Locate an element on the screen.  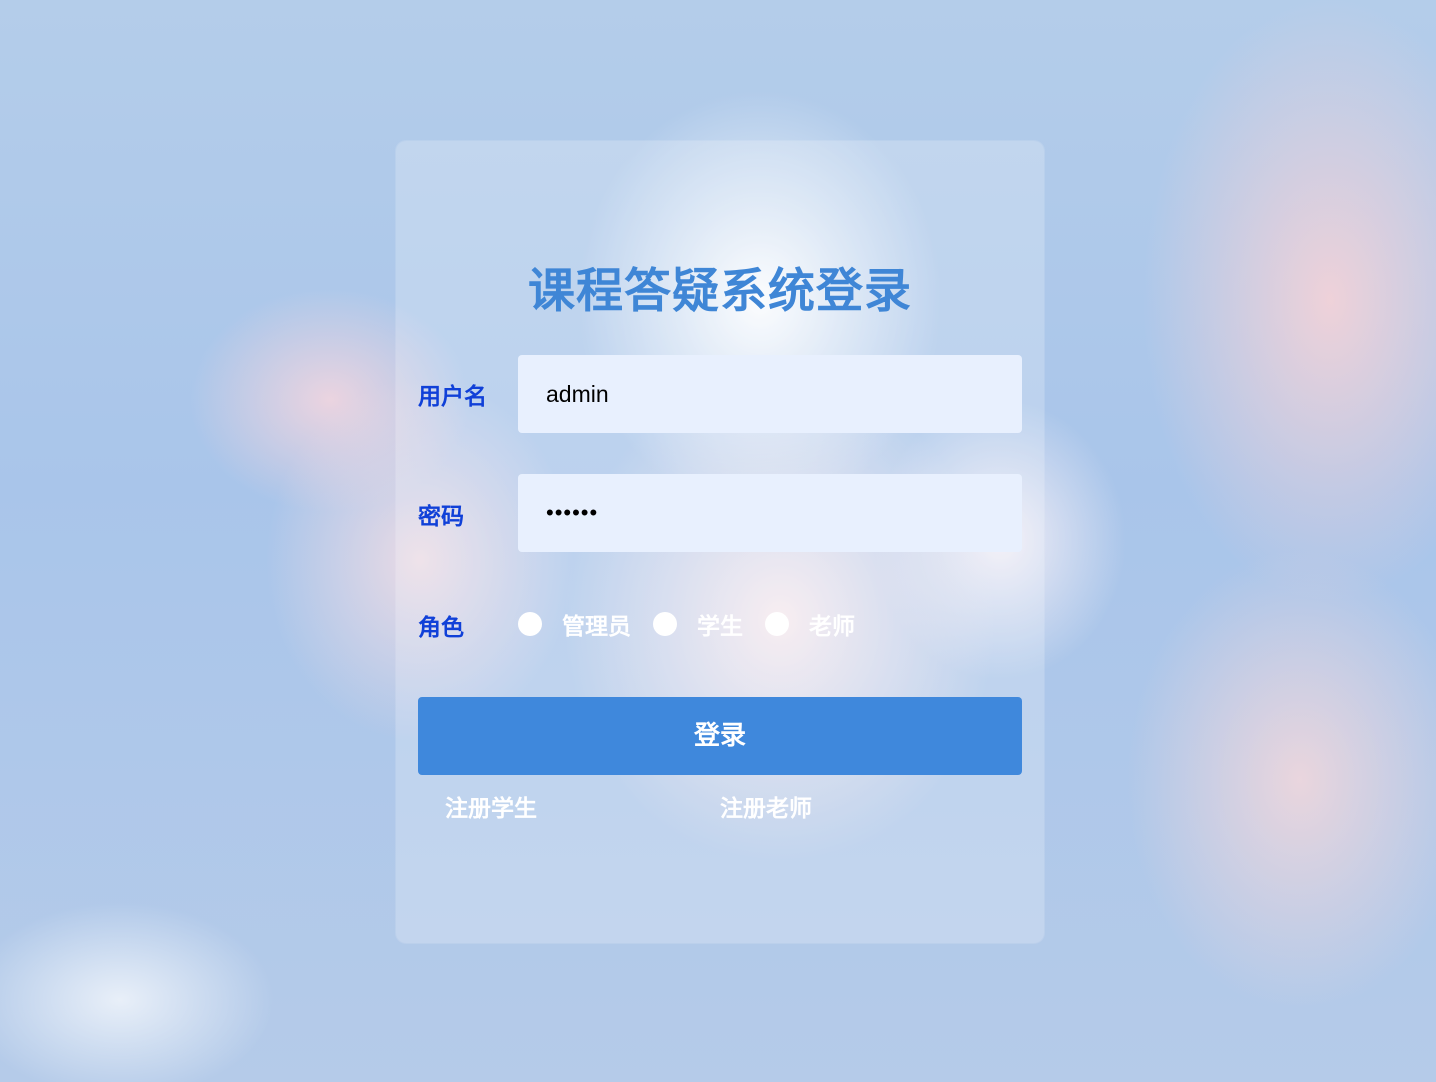
role-radio-admin is located at coordinates (530, 624).